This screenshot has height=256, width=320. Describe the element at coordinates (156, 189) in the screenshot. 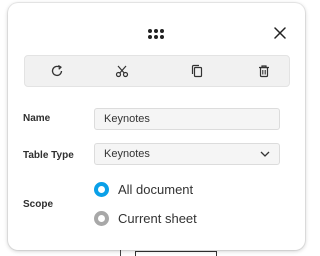

I see `scope-option-label: All document` at that location.